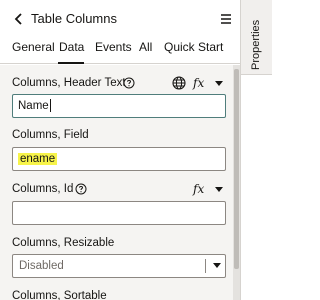  Describe the element at coordinates (120, 19) in the screenshot. I see `panel-header: Table Columns` at that location.